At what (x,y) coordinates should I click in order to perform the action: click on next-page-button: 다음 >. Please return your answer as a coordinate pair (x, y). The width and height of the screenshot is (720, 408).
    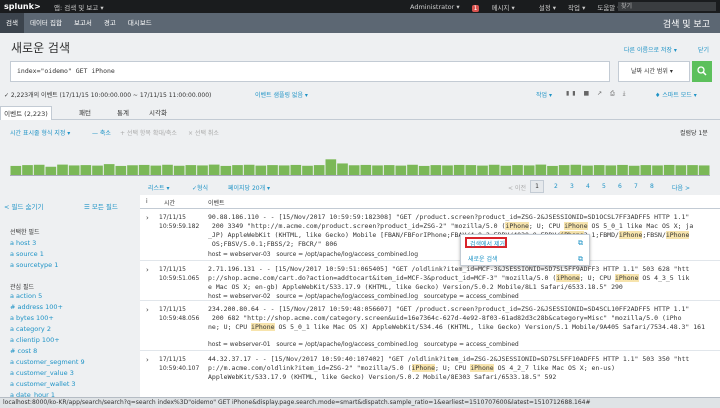
    Looking at the image, I should click on (681, 187).